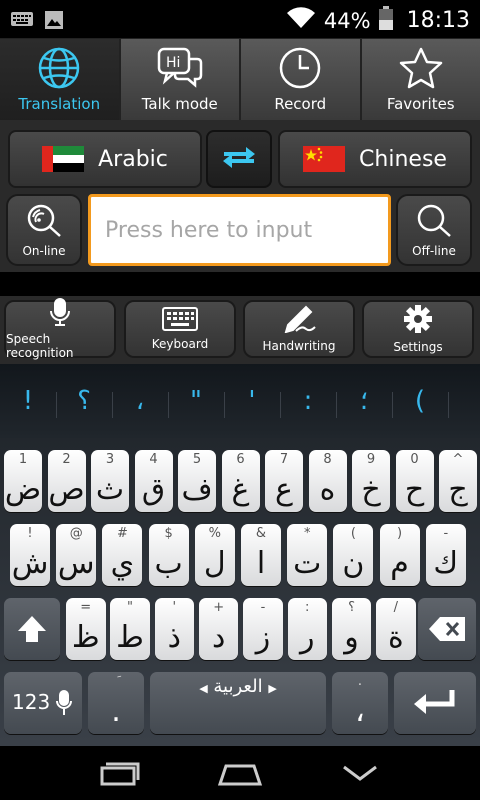  What do you see at coordinates (396, 629) in the screenshot?
I see `letter-key: / ة` at bounding box center [396, 629].